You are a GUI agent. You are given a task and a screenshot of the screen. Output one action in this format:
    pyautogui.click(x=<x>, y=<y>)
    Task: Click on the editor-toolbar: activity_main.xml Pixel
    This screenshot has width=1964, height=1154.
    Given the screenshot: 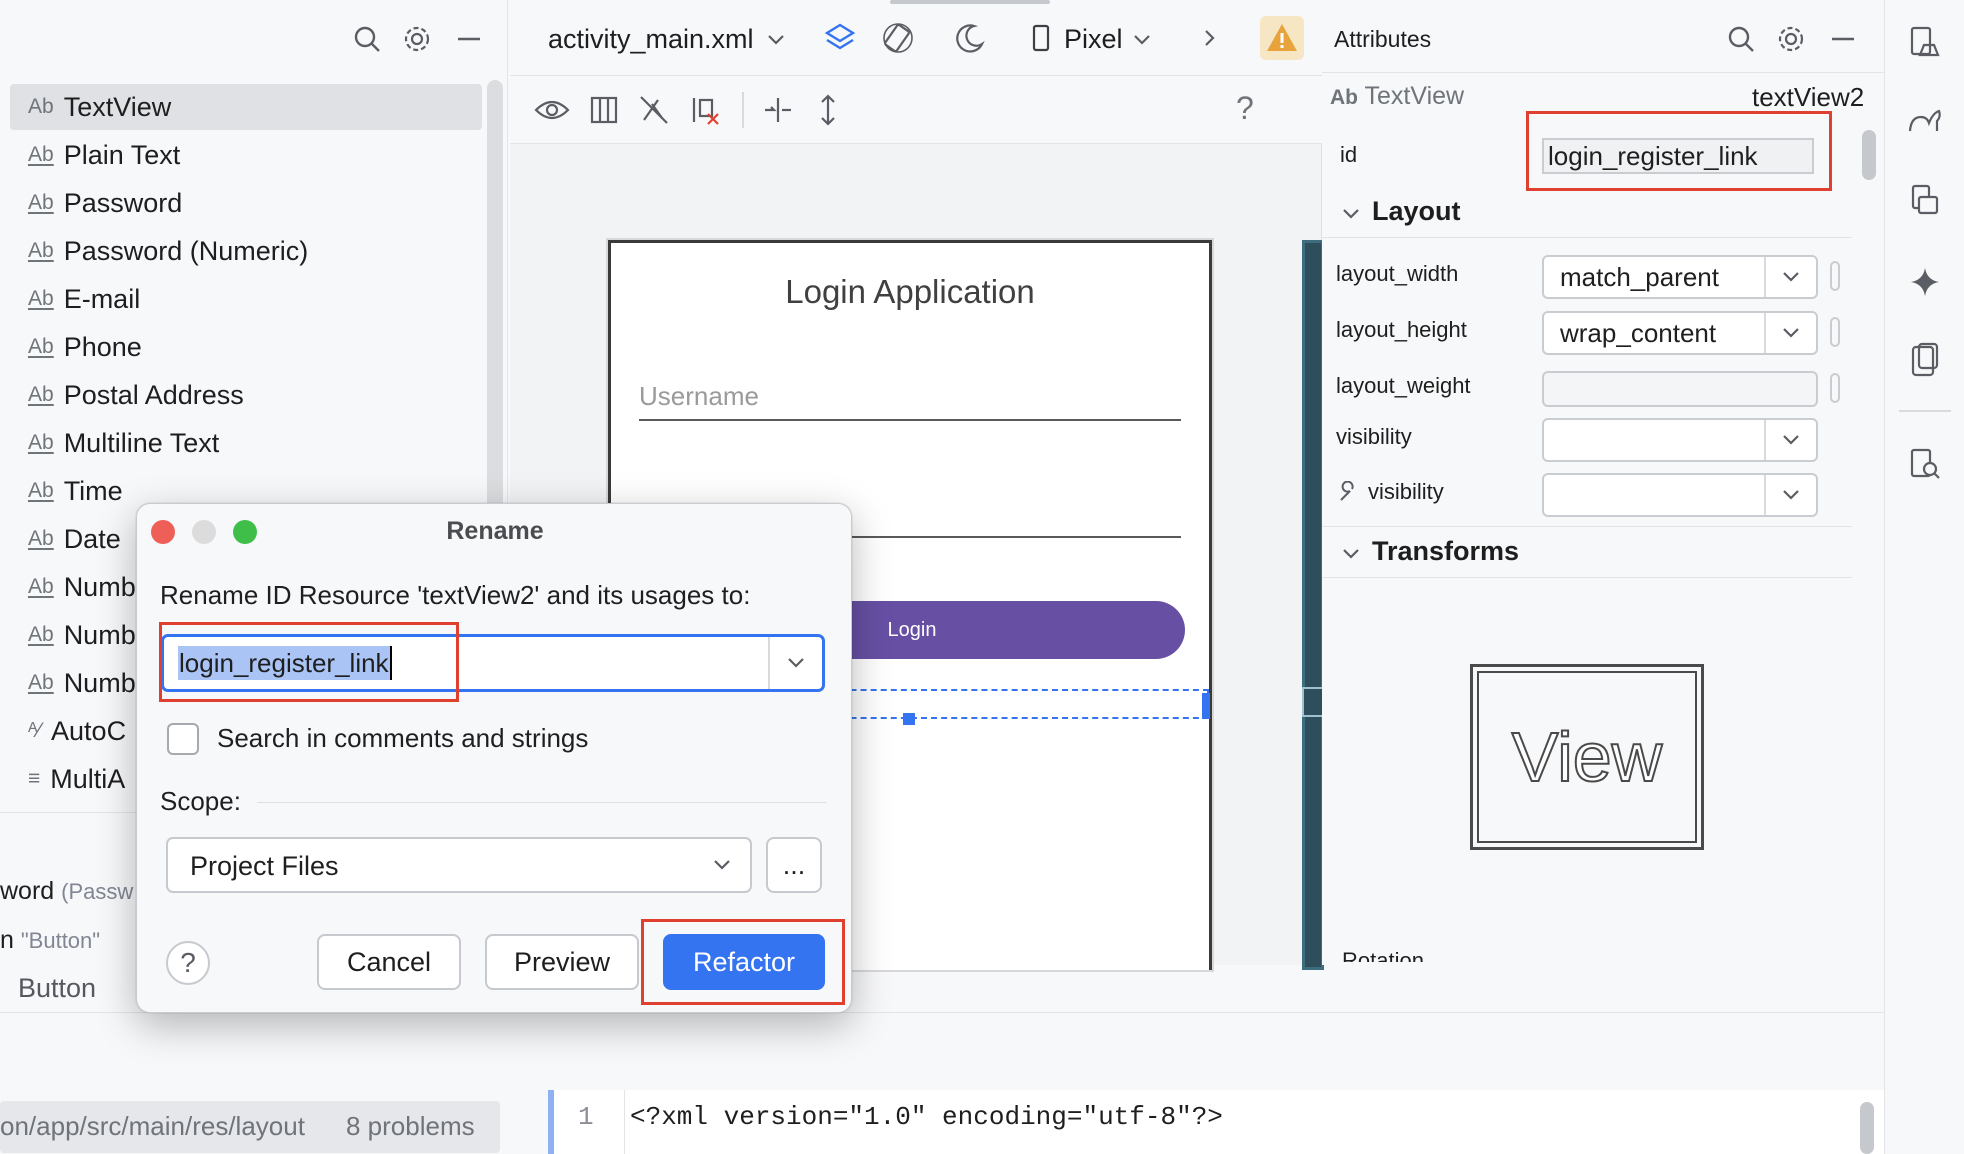 What is the action you would take?
    pyautogui.click(x=916, y=38)
    